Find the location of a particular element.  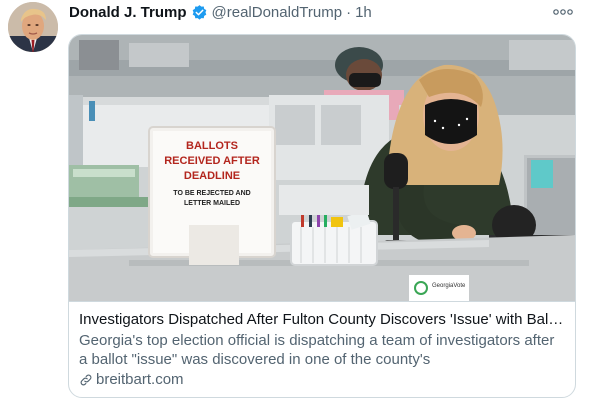

sign-line4: TO BE REJECTED AND is located at coordinates (211, 193).